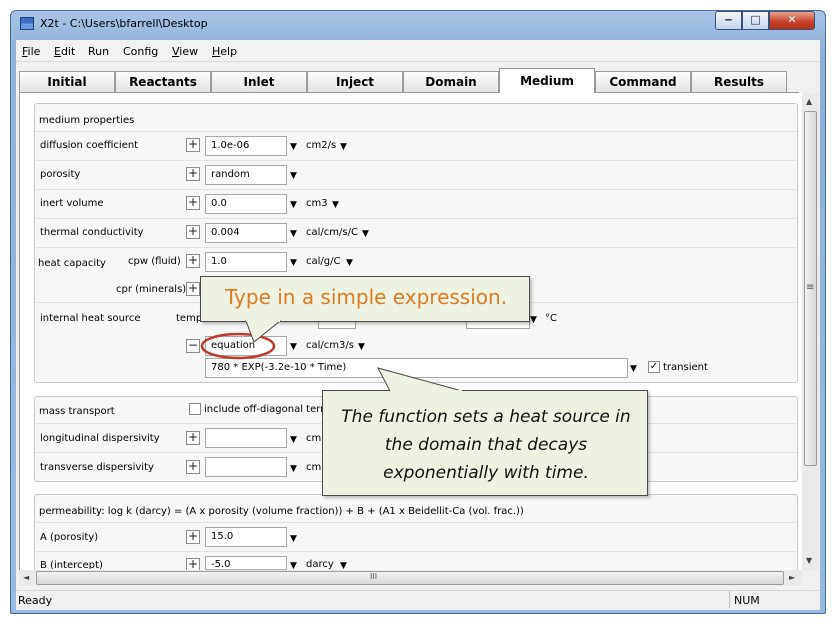 The height and width of the screenshot is (625, 834). What do you see at coordinates (293, 147) in the screenshot?
I see `diffusion-dropdown-icon: ▼` at bounding box center [293, 147].